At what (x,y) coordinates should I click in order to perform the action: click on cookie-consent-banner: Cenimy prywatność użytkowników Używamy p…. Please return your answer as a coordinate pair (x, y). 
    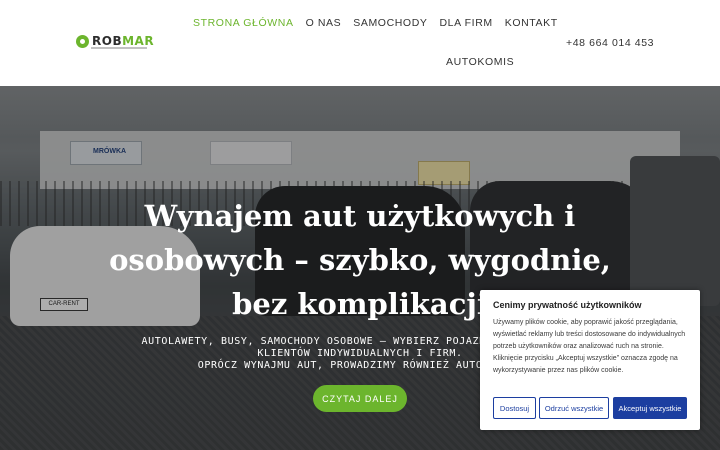
    Looking at the image, I should click on (590, 360).